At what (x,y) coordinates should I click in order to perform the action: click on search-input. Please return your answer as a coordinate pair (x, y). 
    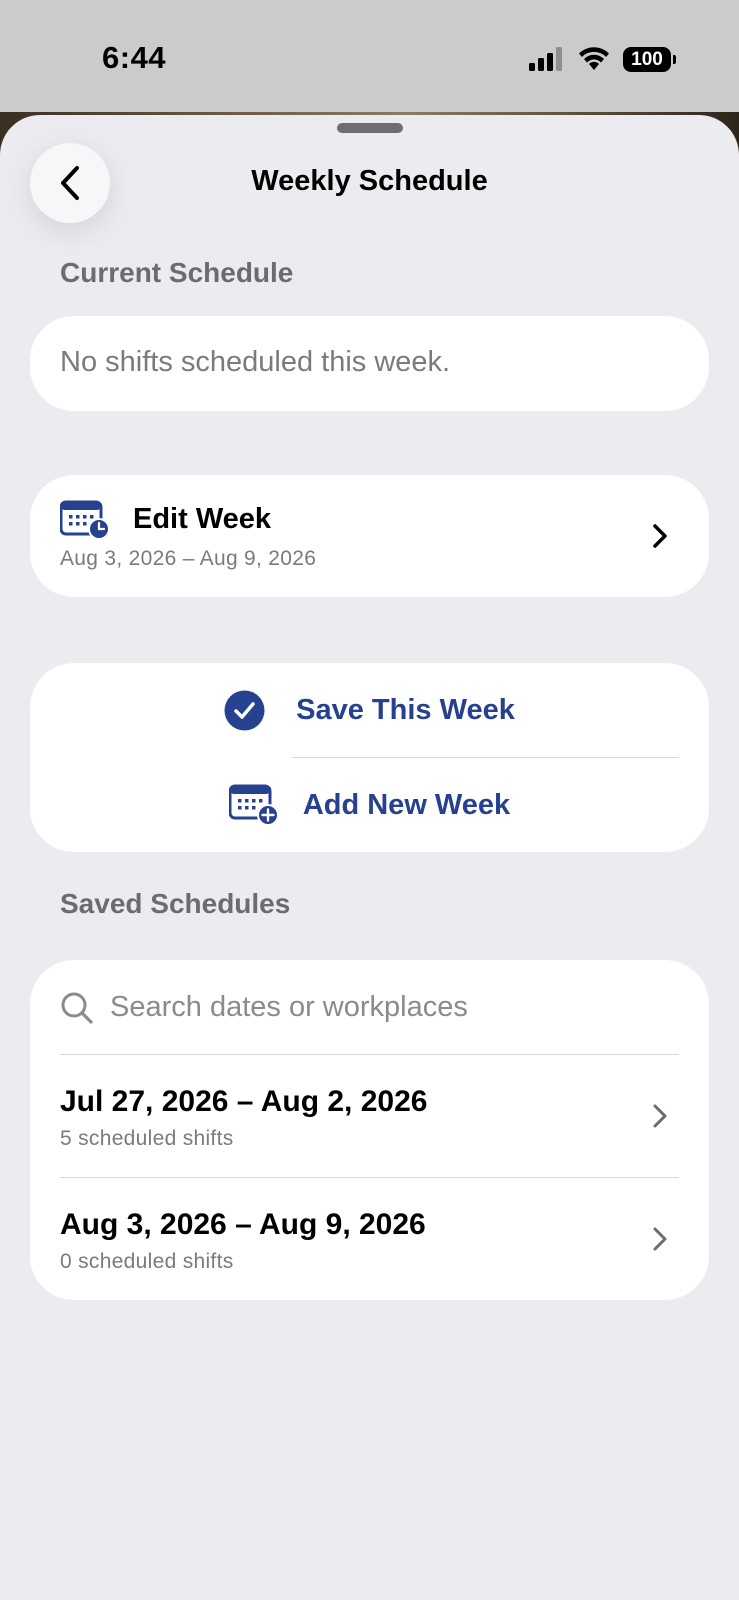
    Looking at the image, I should click on (390, 1007).